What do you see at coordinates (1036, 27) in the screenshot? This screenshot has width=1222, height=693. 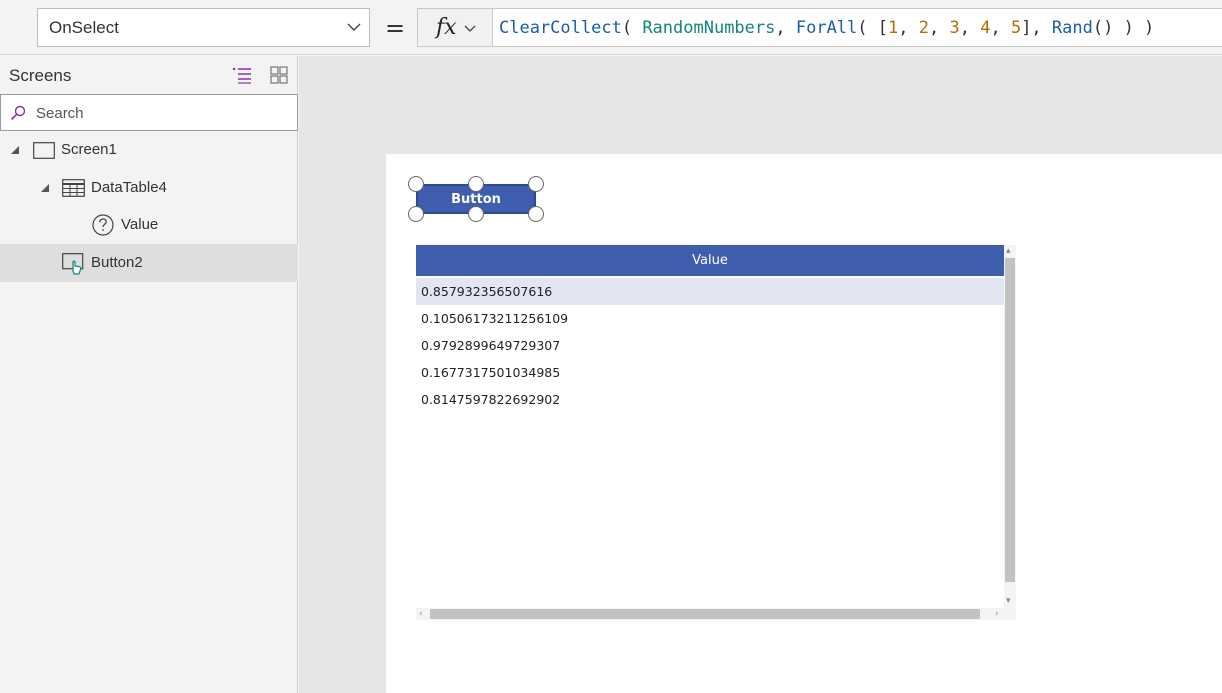 I see `formula-token: ],` at bounding box center [1036, 27].